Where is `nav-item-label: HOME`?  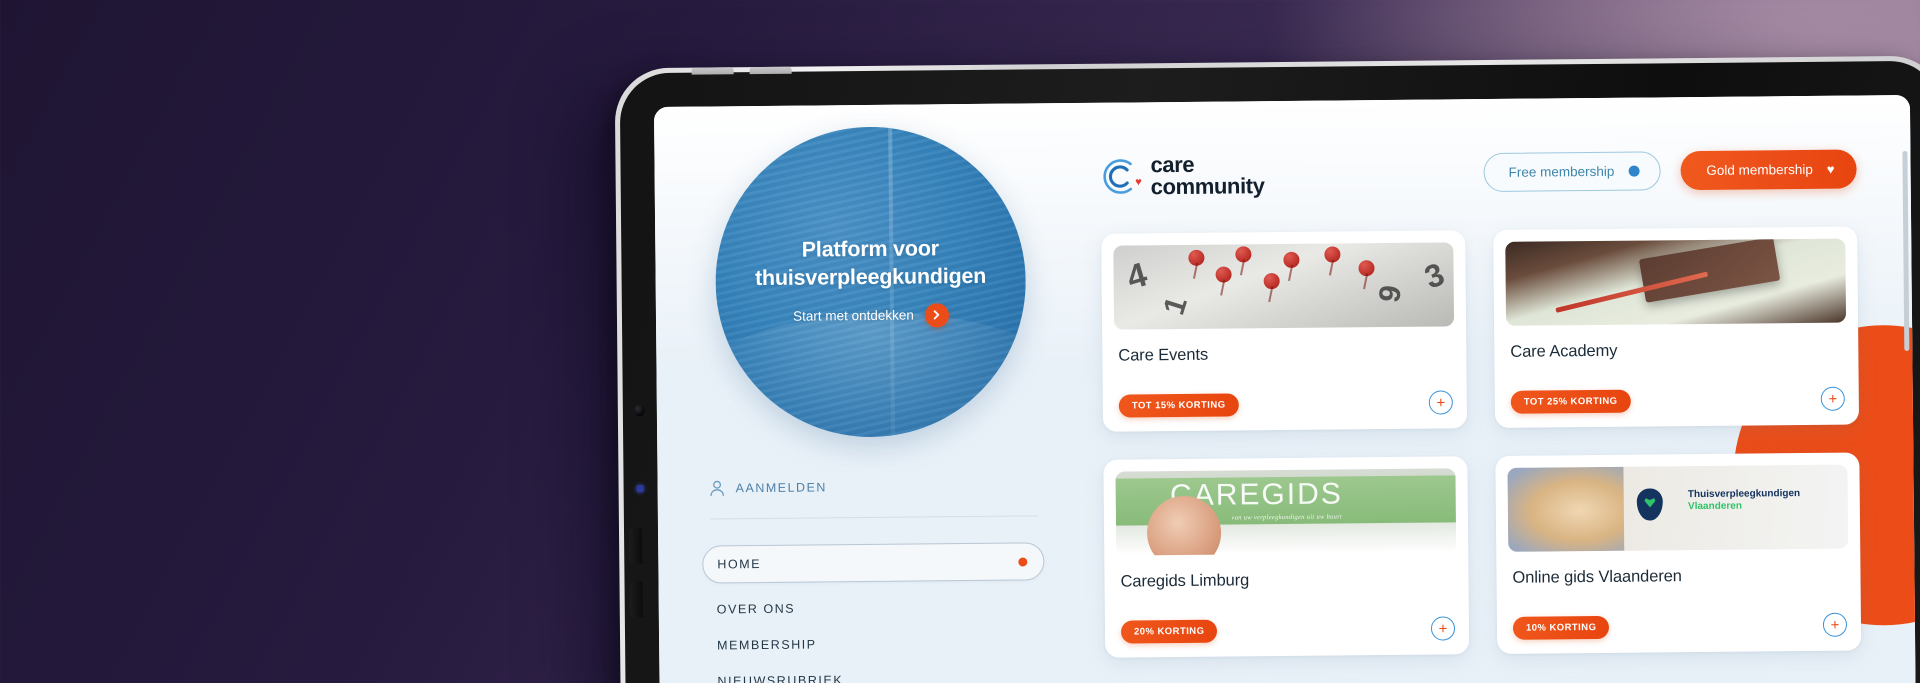 nav-item-label: HOME is located at coordinates (739, 564).